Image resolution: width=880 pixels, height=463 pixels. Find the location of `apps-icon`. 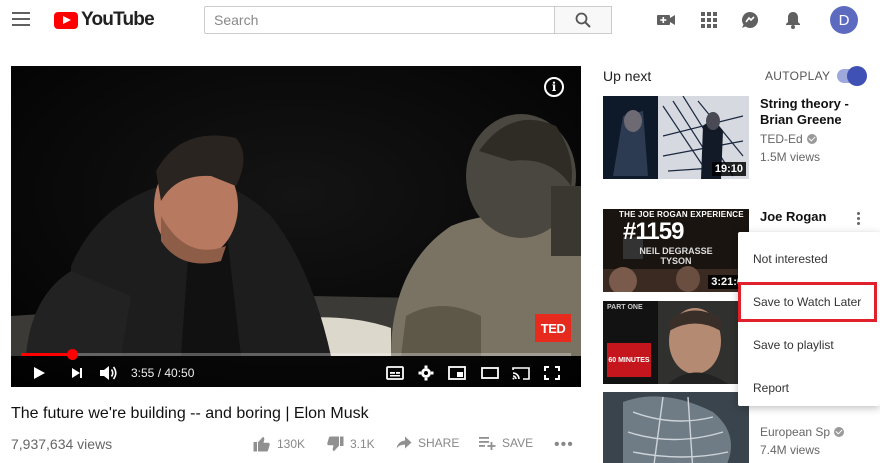

apps-icon is located at coordinates (709, 20).